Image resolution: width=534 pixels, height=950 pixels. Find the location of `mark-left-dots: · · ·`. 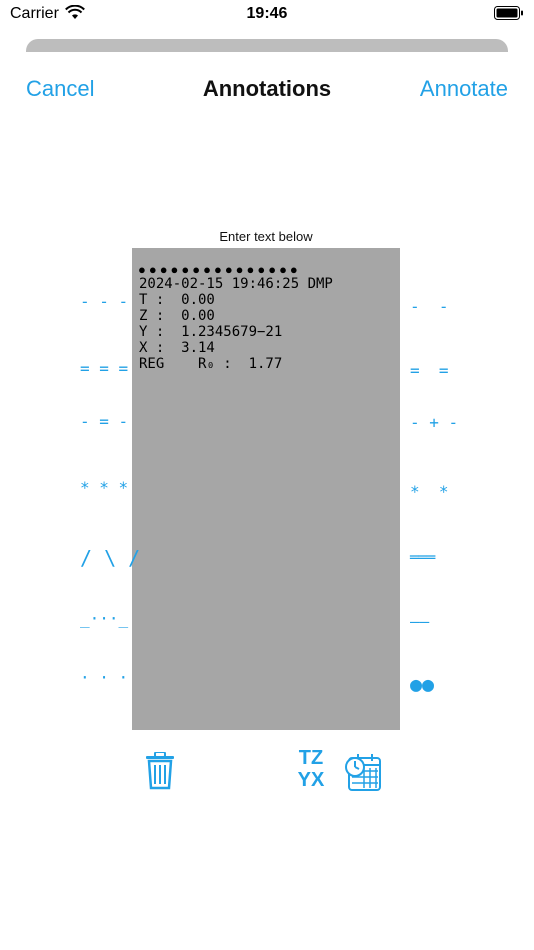

mark-left-dots: · · · is located at coordinates (104, 677).